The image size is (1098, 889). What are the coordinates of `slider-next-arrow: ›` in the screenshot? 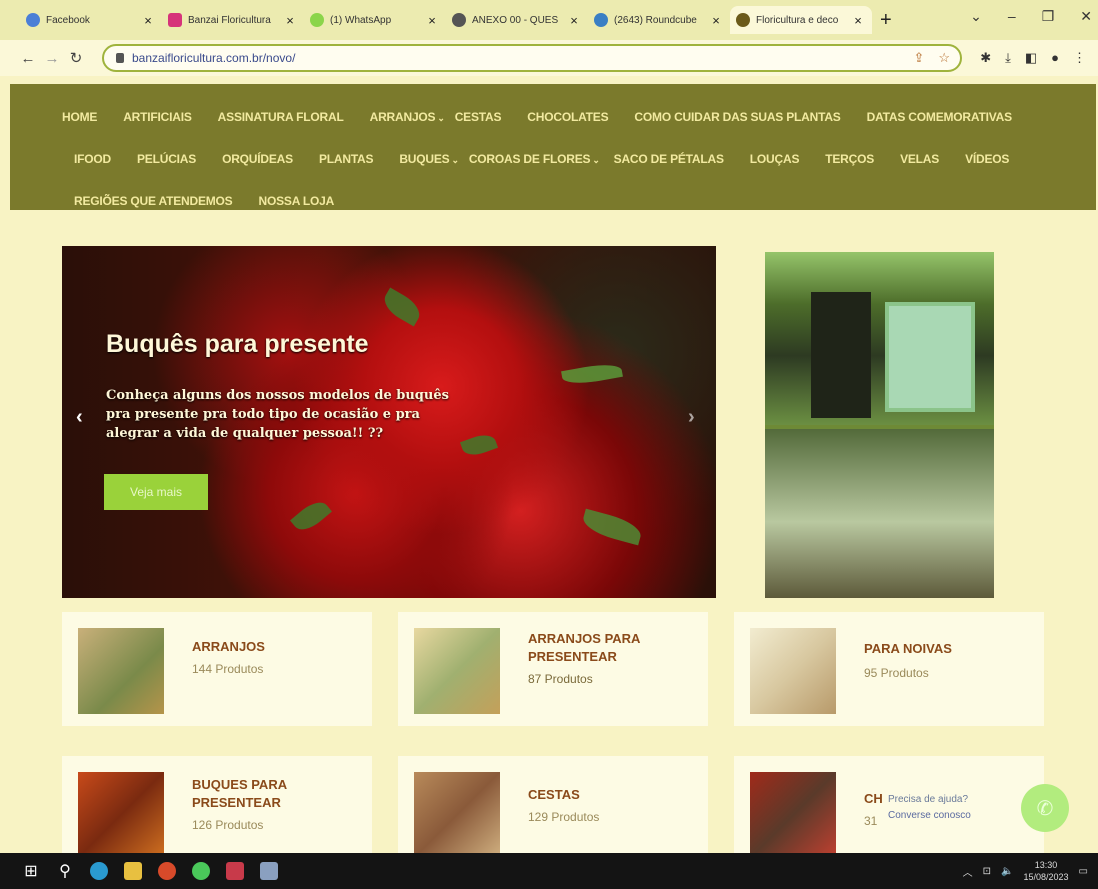 It's located at (691, 417).